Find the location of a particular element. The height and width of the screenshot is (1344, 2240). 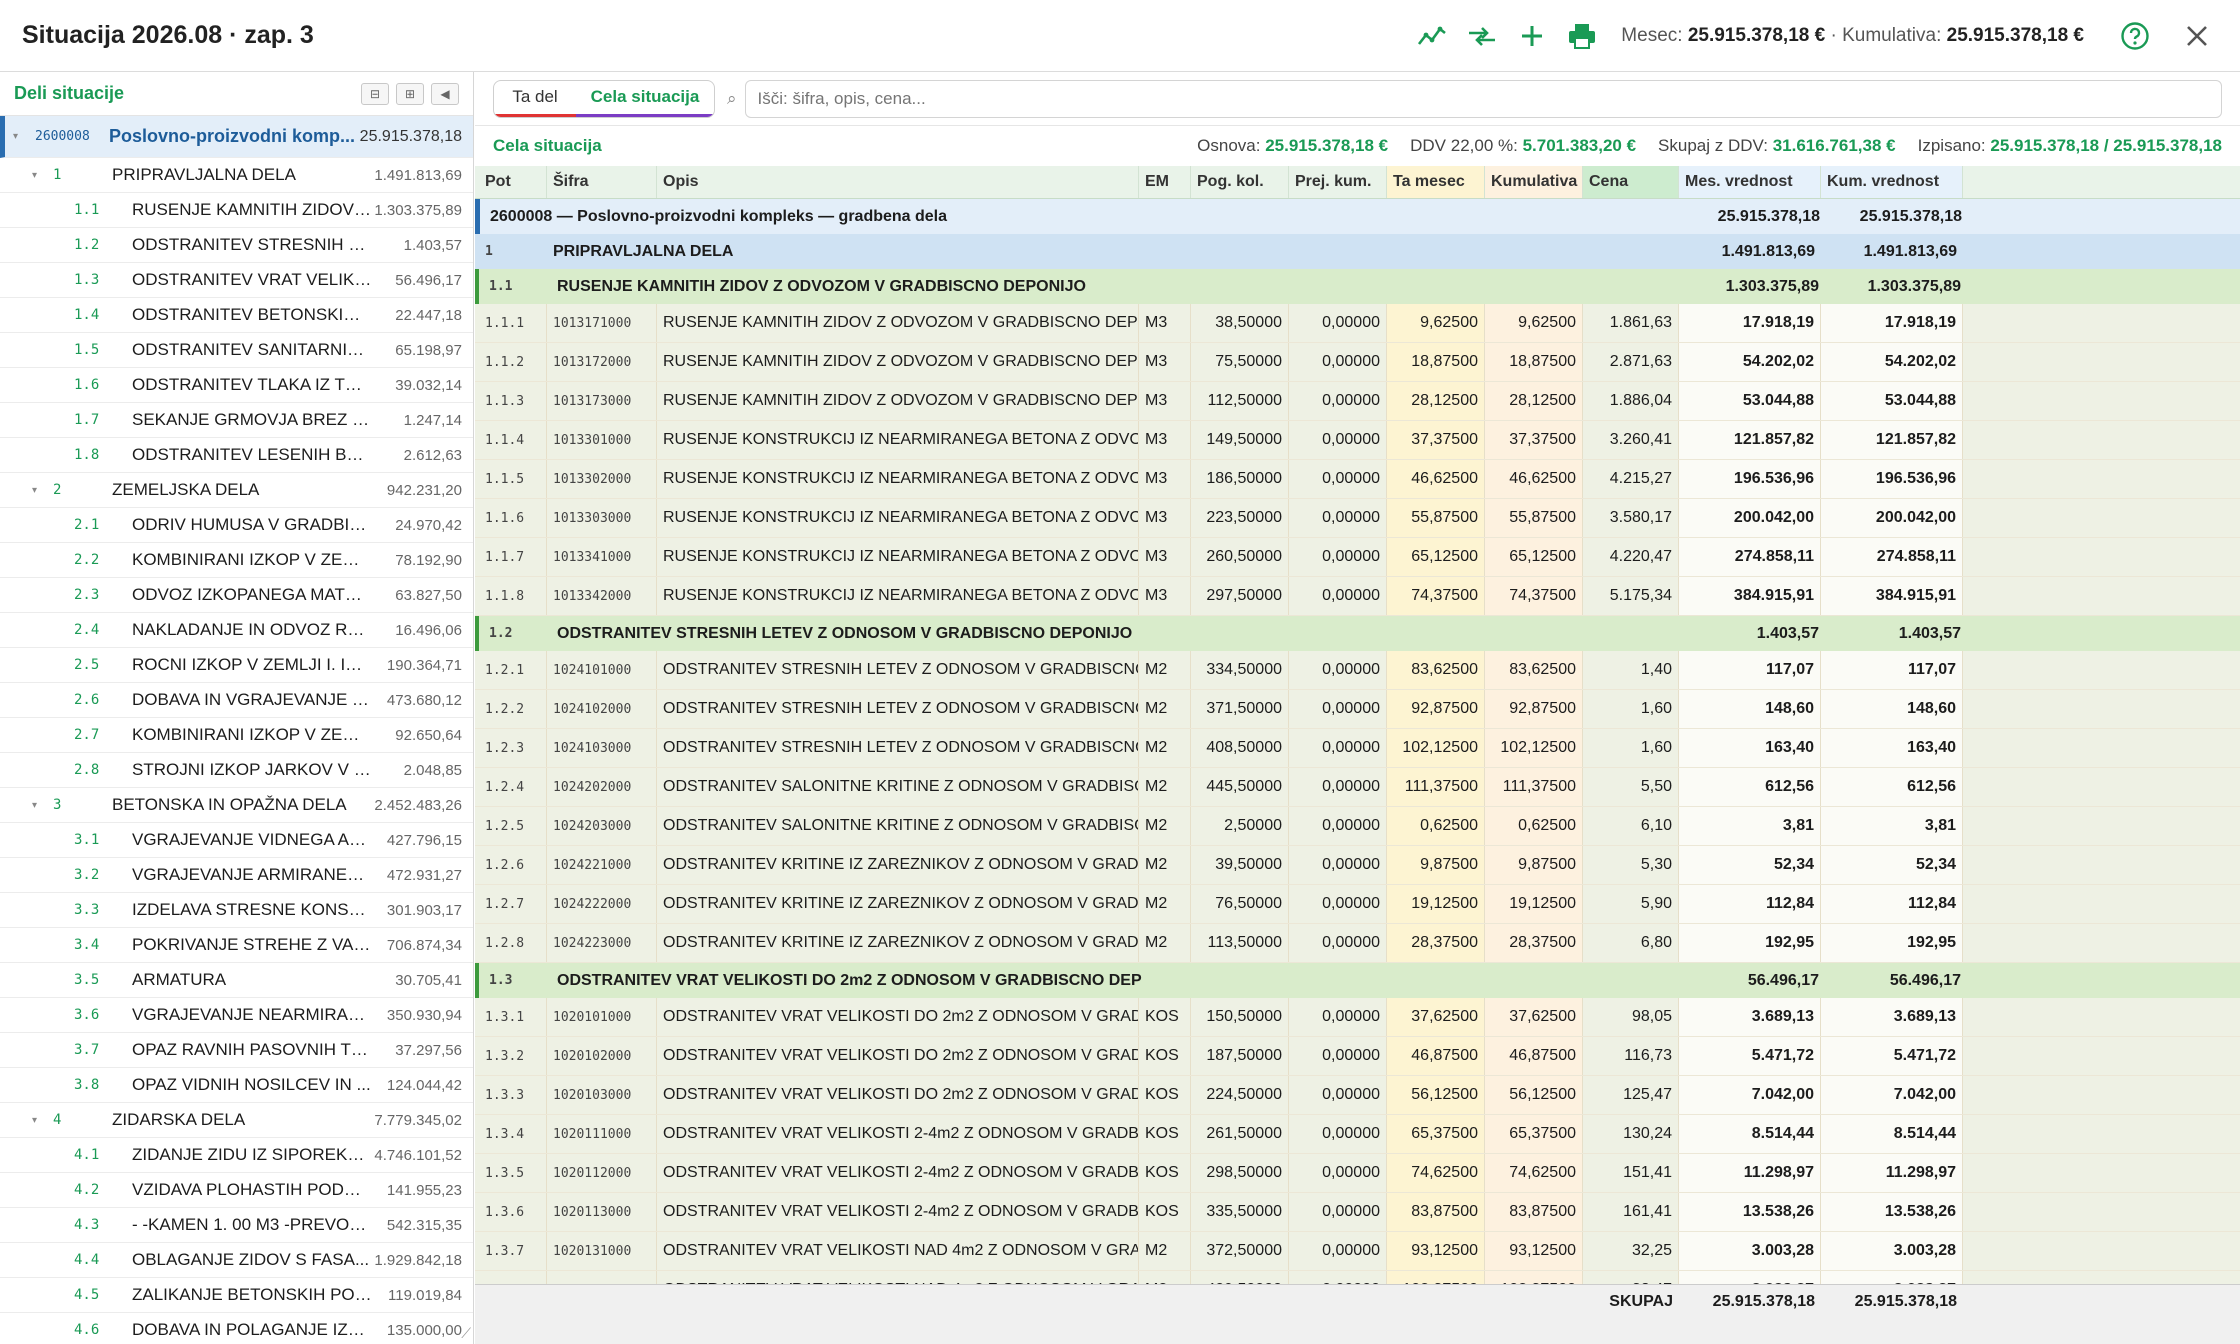

tree-section: ▾ 3 BETONSKA IN OPAŽNA DELA 2.452.483,26 is located at coordinates (236, 805).